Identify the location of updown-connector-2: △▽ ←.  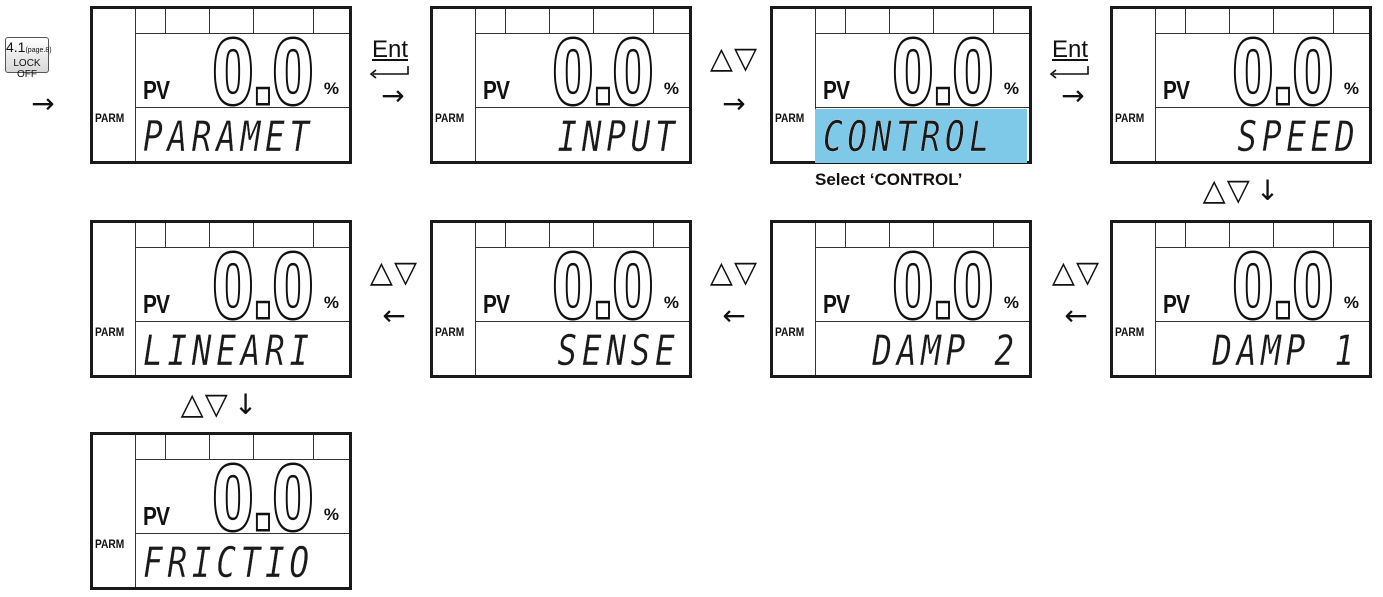
(1076, 294).